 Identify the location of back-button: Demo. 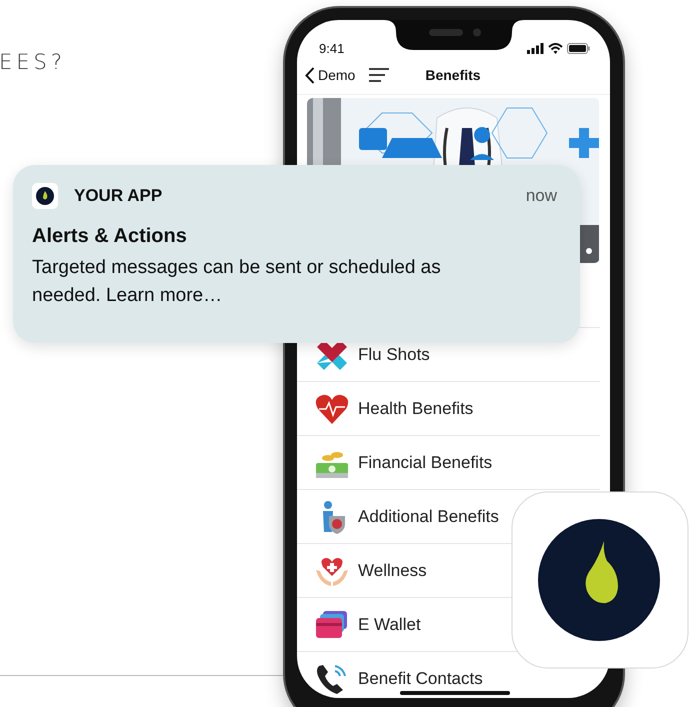
(330, 75).